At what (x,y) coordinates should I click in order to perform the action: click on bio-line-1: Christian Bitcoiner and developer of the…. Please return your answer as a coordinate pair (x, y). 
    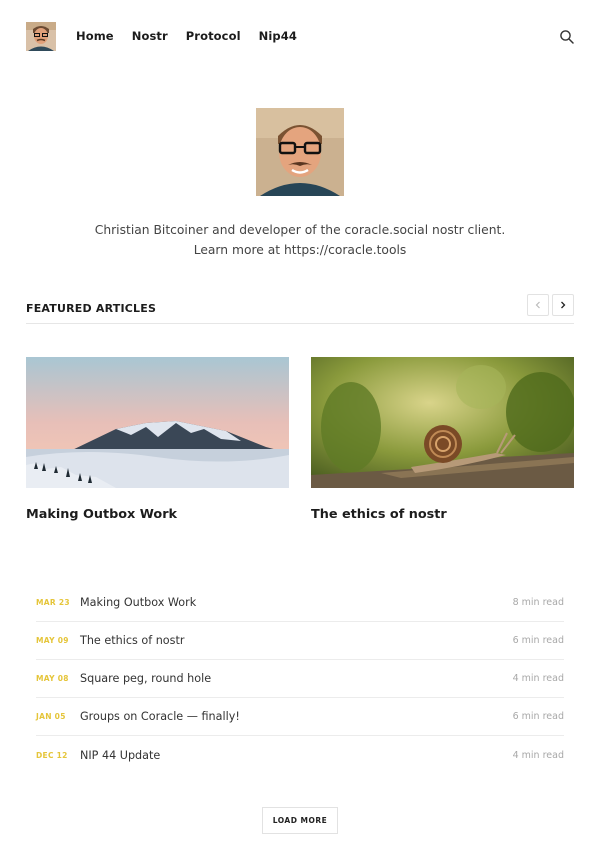
    Looking at the image, I should click on (300, 230).